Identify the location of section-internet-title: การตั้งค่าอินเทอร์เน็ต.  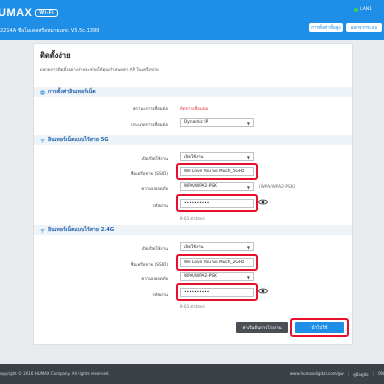
(72, 92).